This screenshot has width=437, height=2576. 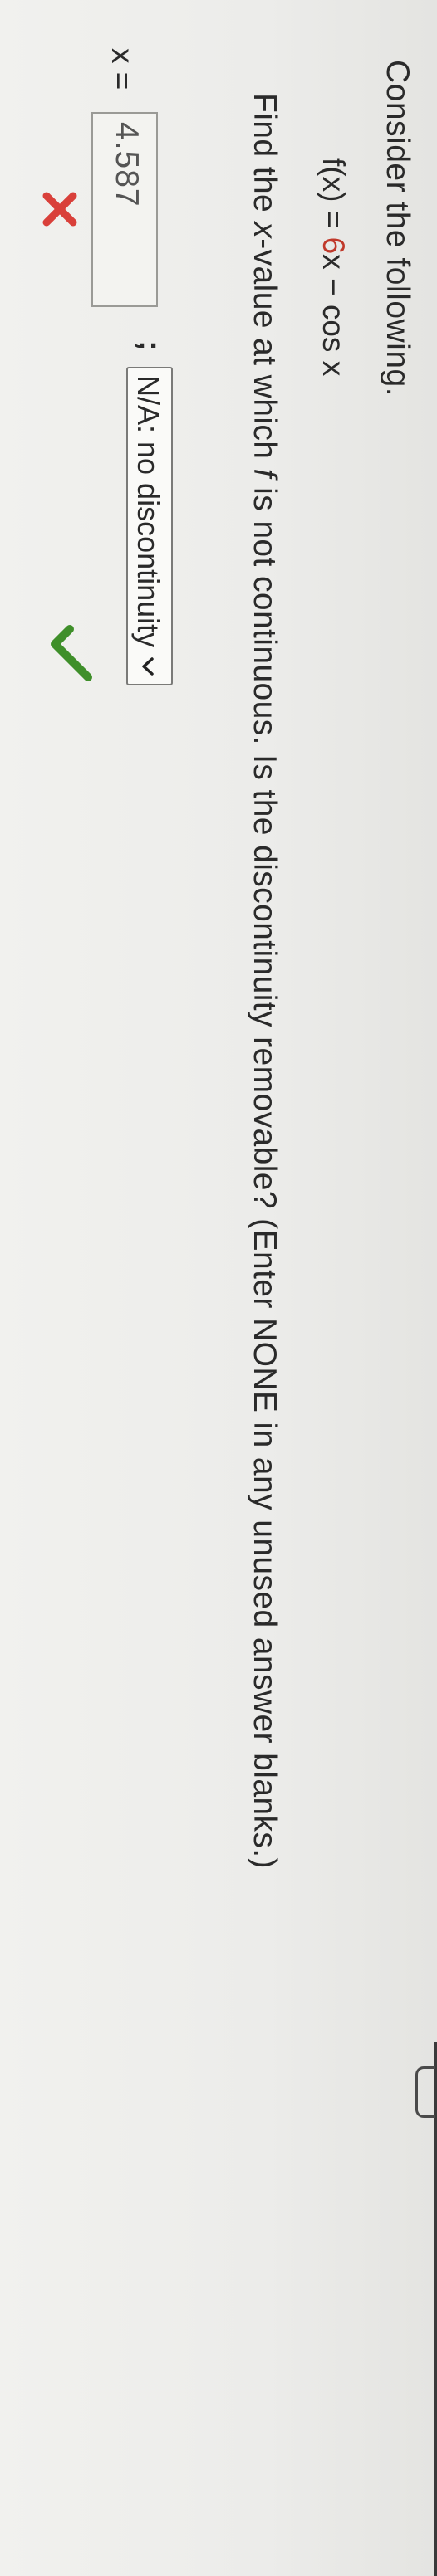 I want to click on screen-edge-line, so click(x=435, y=2309).